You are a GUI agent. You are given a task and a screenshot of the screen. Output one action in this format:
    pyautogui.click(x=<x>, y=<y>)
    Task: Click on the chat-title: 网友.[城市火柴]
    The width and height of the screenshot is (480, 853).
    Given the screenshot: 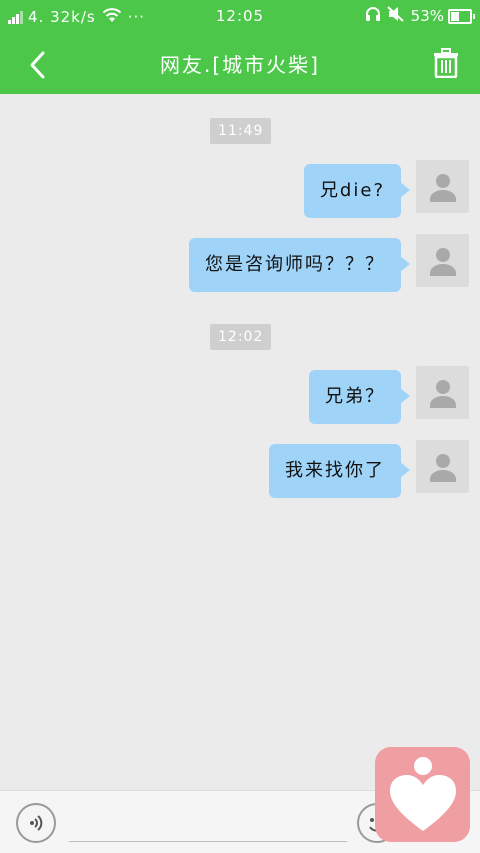 What is the action you would take?
    pyautogui.click(x=240, y=65)
    